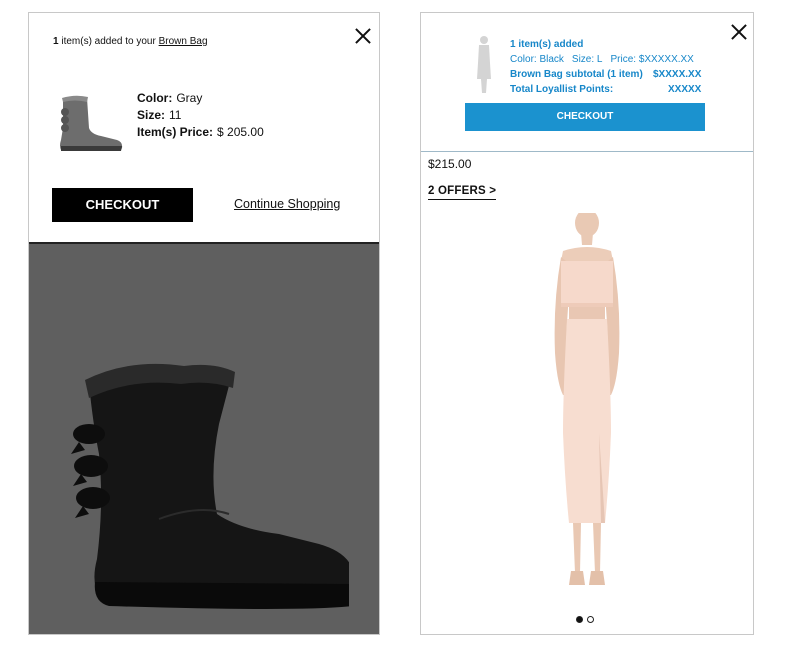 The width and height of the screenshot is (787, 650). What do you see at coordinates (587, 59) in the screenshot?
I see `size-label: Size: L` at bounding box center [587, 59].